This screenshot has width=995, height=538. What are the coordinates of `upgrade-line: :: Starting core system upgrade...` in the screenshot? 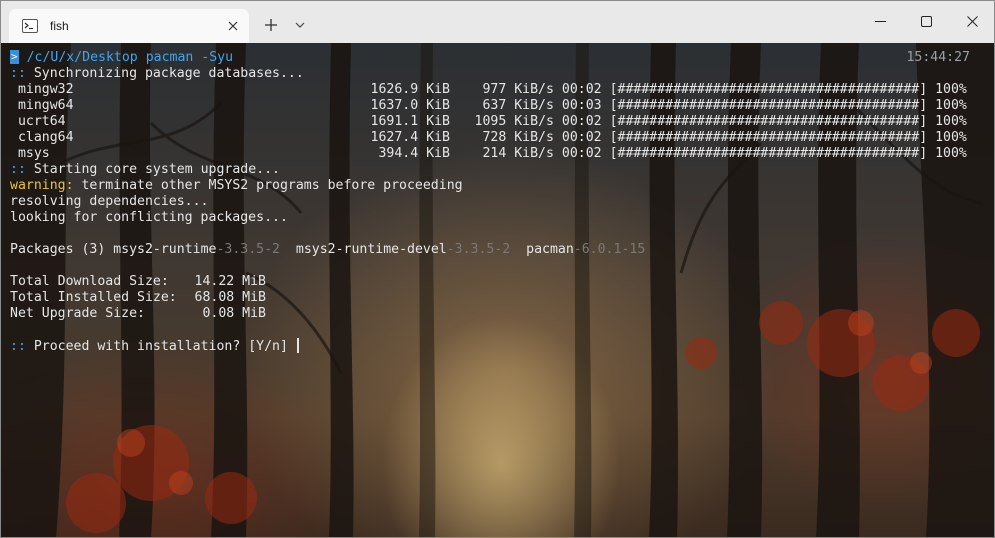 It's located at (145, 170).